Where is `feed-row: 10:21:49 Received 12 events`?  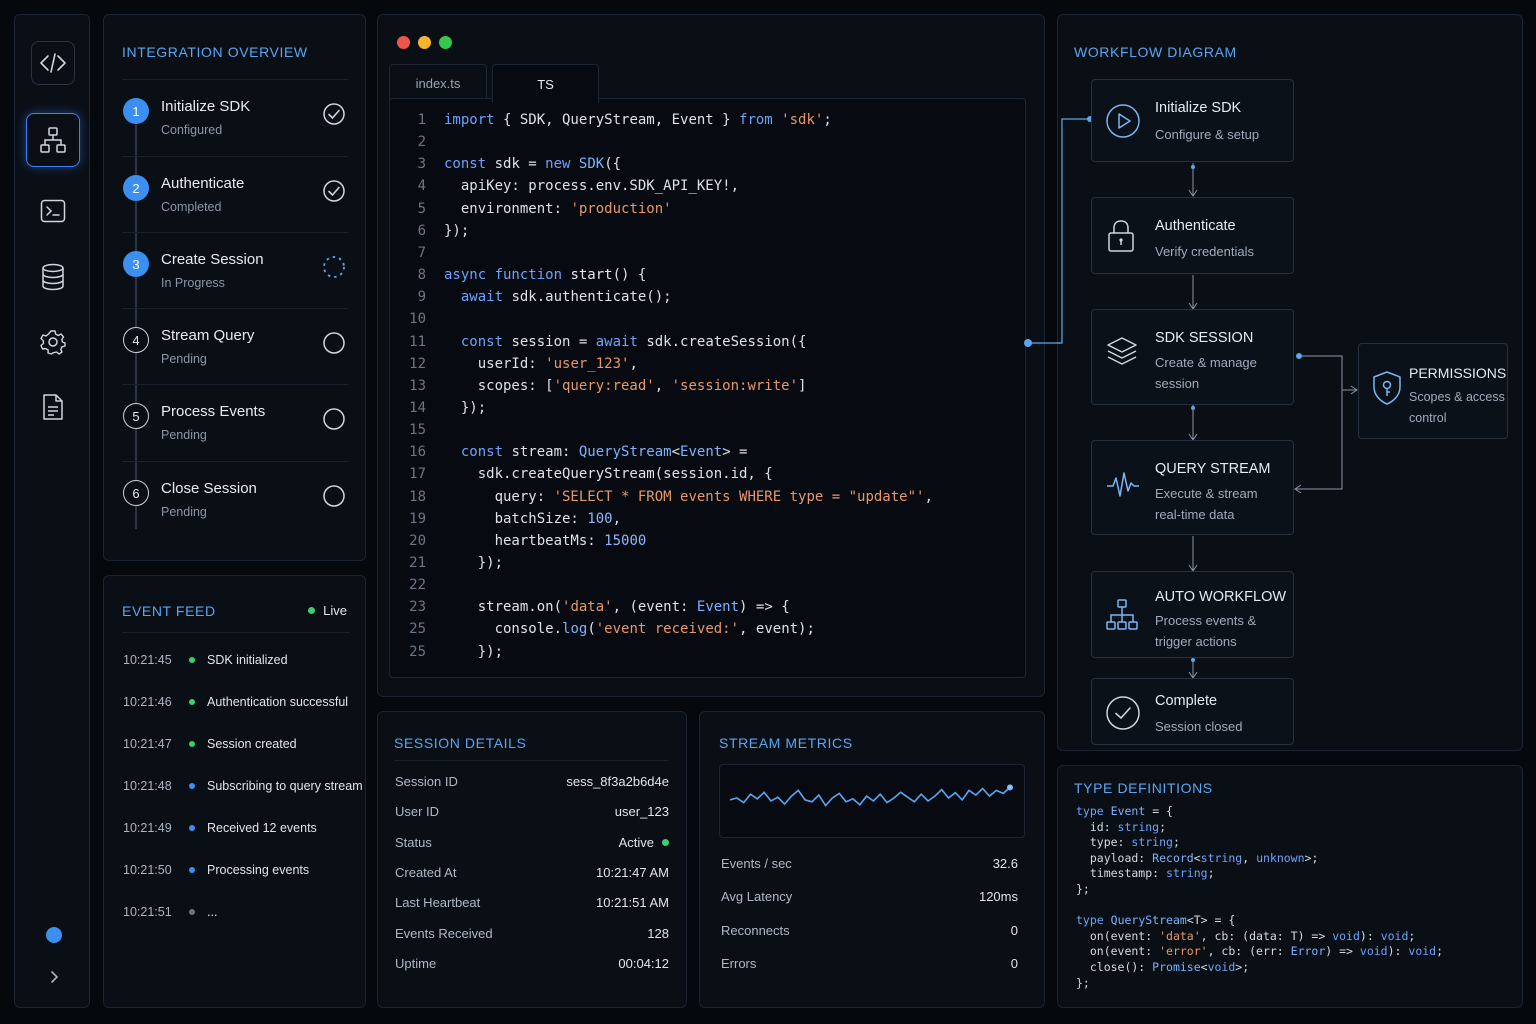
feed-row: 10:21:49 Received 12 events is located at coordinates (243, 828).